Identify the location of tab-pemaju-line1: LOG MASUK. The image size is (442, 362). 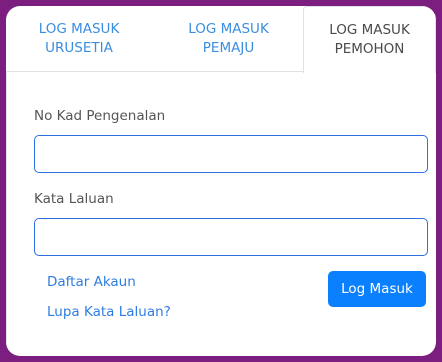
(228, 29).